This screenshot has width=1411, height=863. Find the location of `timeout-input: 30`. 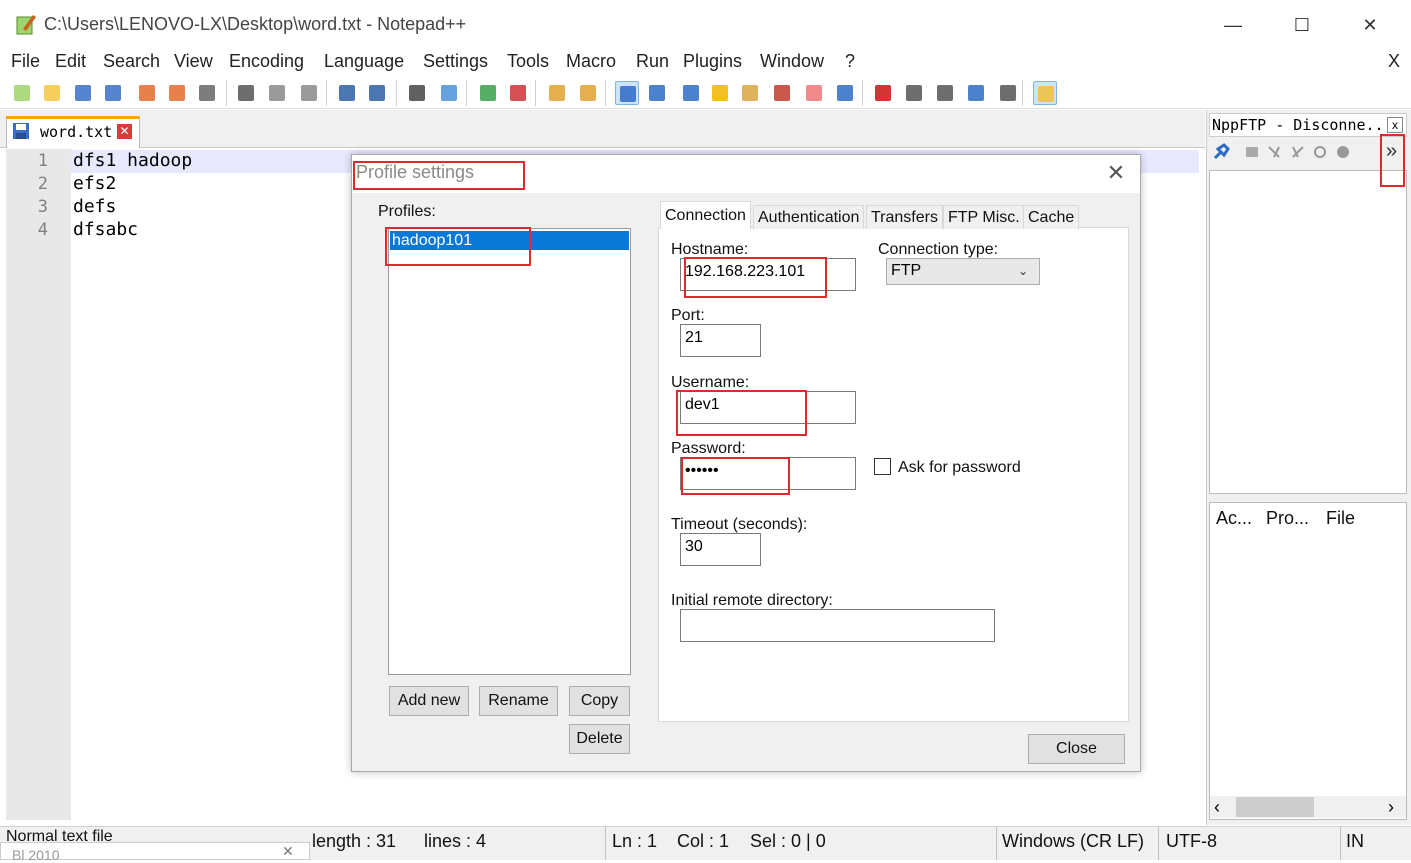

timeout-input: 30 is located at coordinates (720, 549).